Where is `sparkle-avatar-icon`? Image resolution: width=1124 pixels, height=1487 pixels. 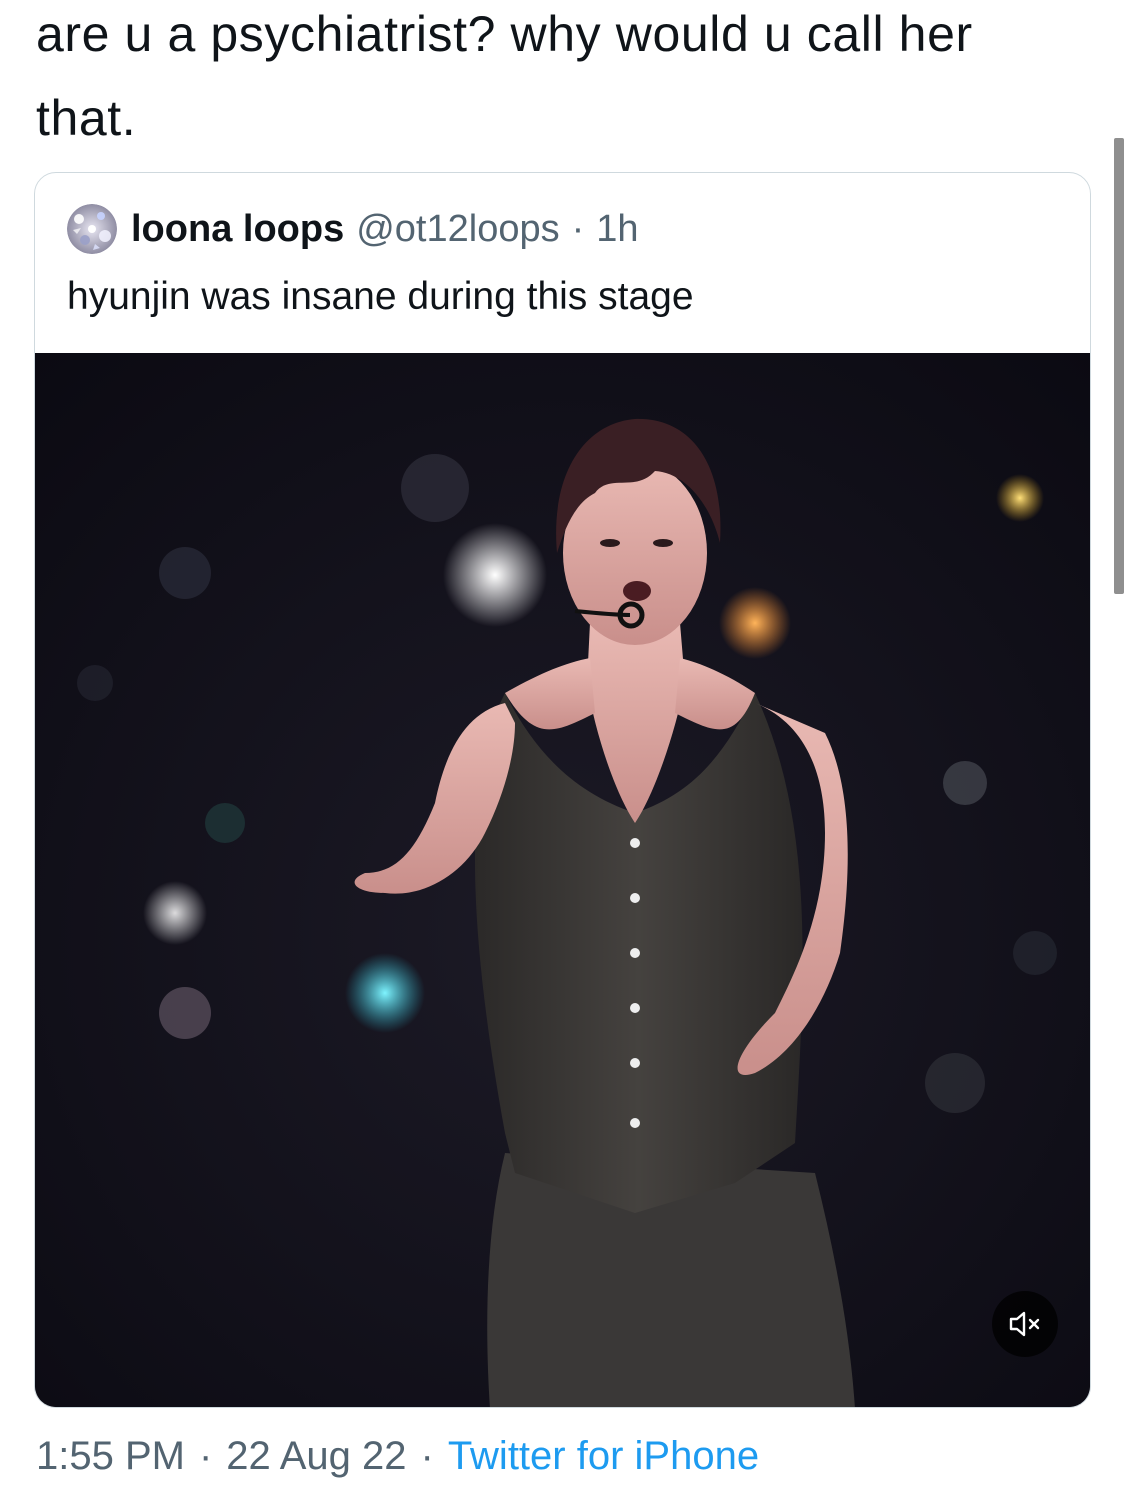 sparkle-avatar-icon is located at coordinates (92, 229).